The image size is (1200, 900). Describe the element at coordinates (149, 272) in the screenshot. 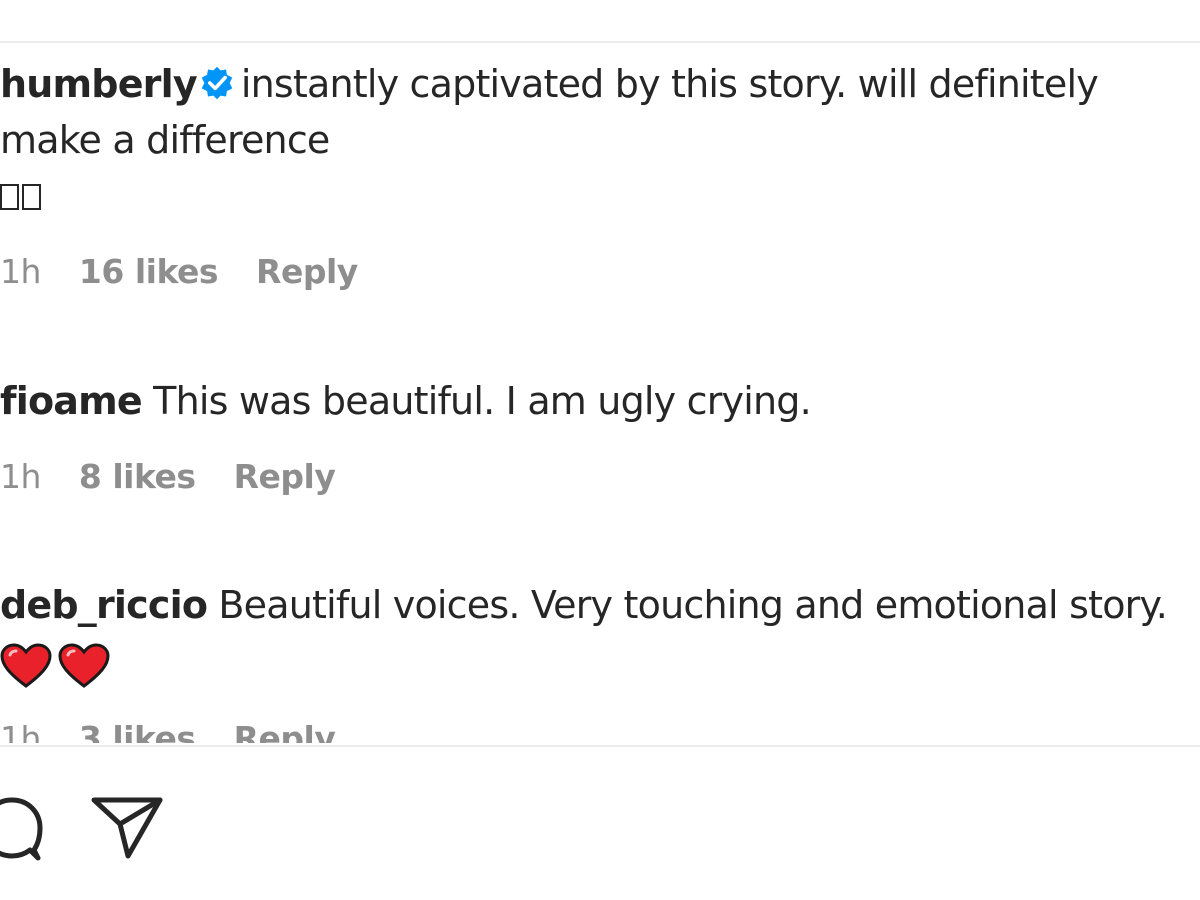

I see `comment-likes: 16 likes` at that location.